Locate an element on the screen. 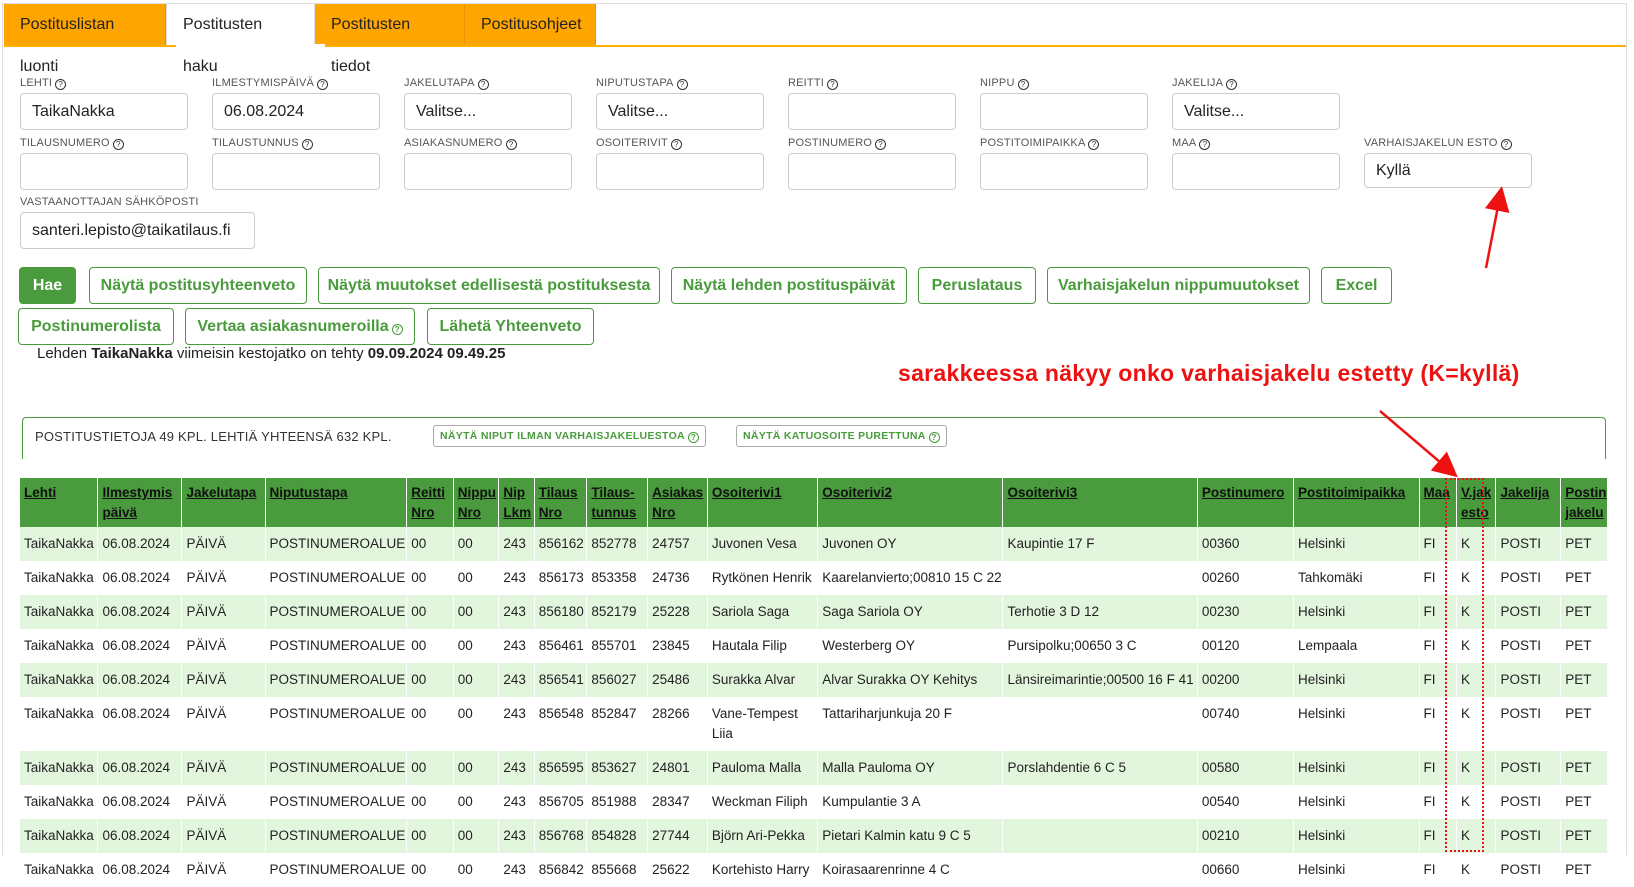  column-header: Niputustapa is located at coordinates (336, 502).